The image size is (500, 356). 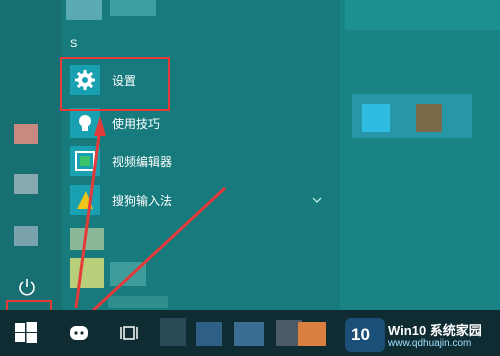 I want to click on watermark-logo: 10, so click(x=365, y=335).